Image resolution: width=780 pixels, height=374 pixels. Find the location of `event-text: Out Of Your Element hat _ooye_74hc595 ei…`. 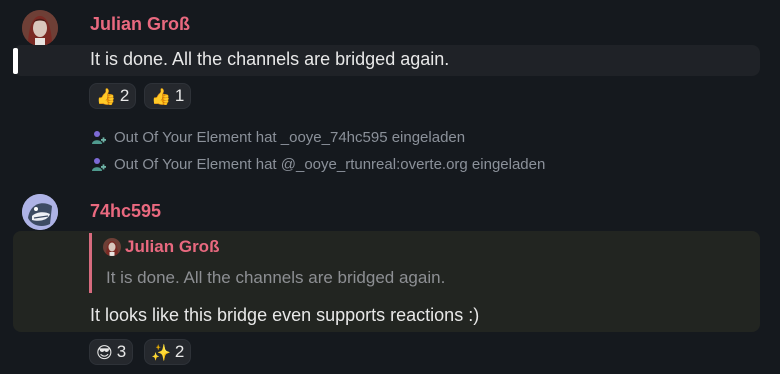

event-text: Out Of Your Element hat _ooye_74hc595 ei… is located at coordinates (290, 137).